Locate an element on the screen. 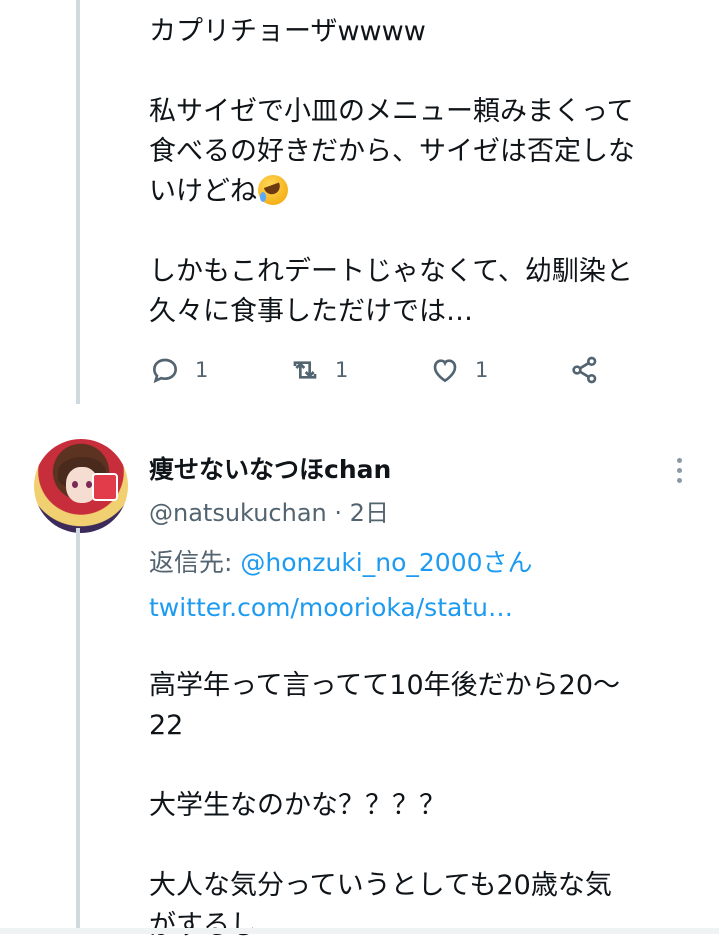 This screenshot has height=946, width=719. handle-line: @natsukuchan · 2日 is located at coordinates (269, 510).